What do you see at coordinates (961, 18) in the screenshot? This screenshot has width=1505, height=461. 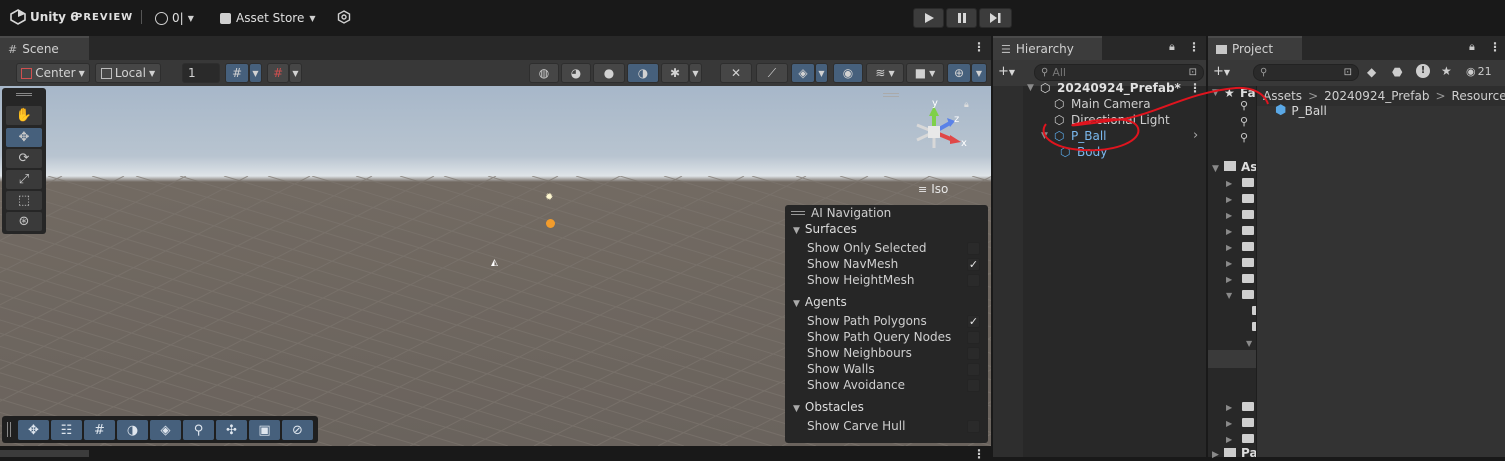 I see `pause-button` at bounding box center [961, 18].